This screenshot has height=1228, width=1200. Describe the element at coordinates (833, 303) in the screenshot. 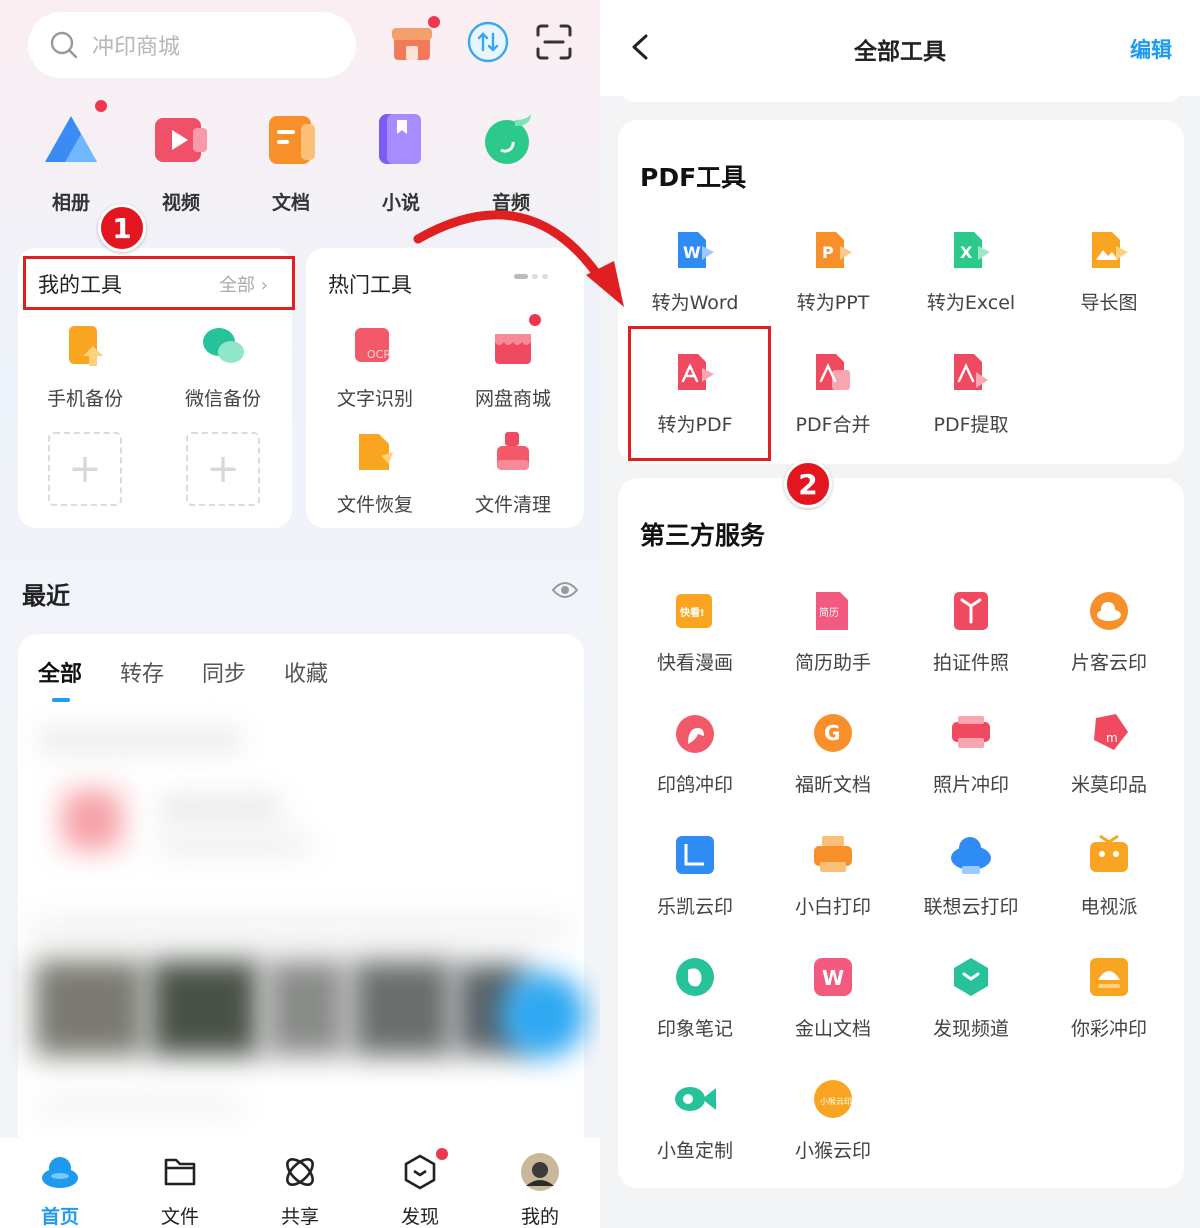

I see `tool-label: 转为PPT` at that location.